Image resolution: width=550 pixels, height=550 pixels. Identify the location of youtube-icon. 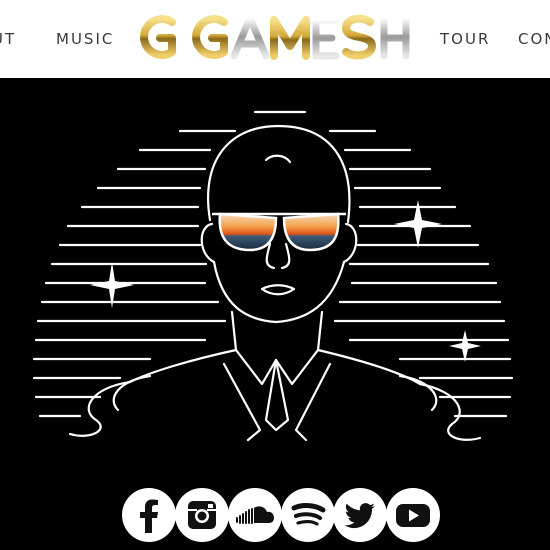
(413, 515).